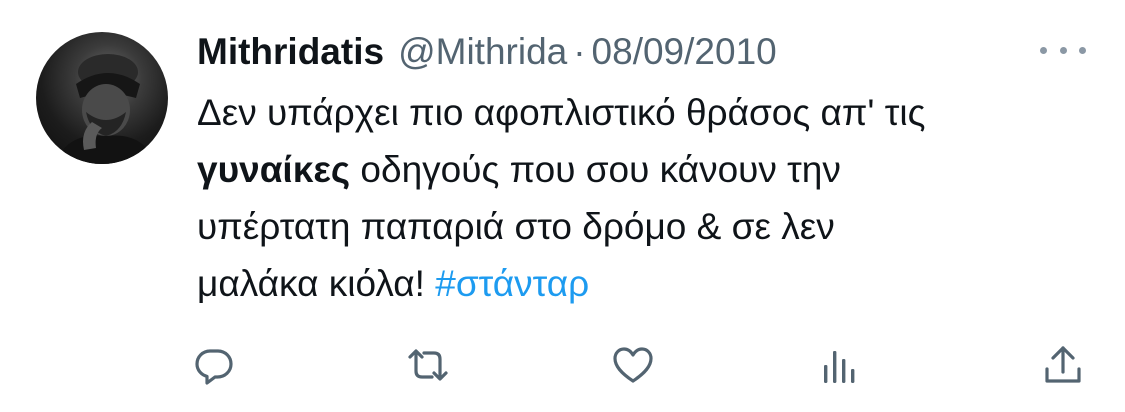 The width and height of the screenshot is (1125, 412). What do you see at coordinates (595, 169) in the screenshot?
I see `tweet-line-2-rest: οδηγούς που σου κάνουν την` at bounding box center [595, 169].